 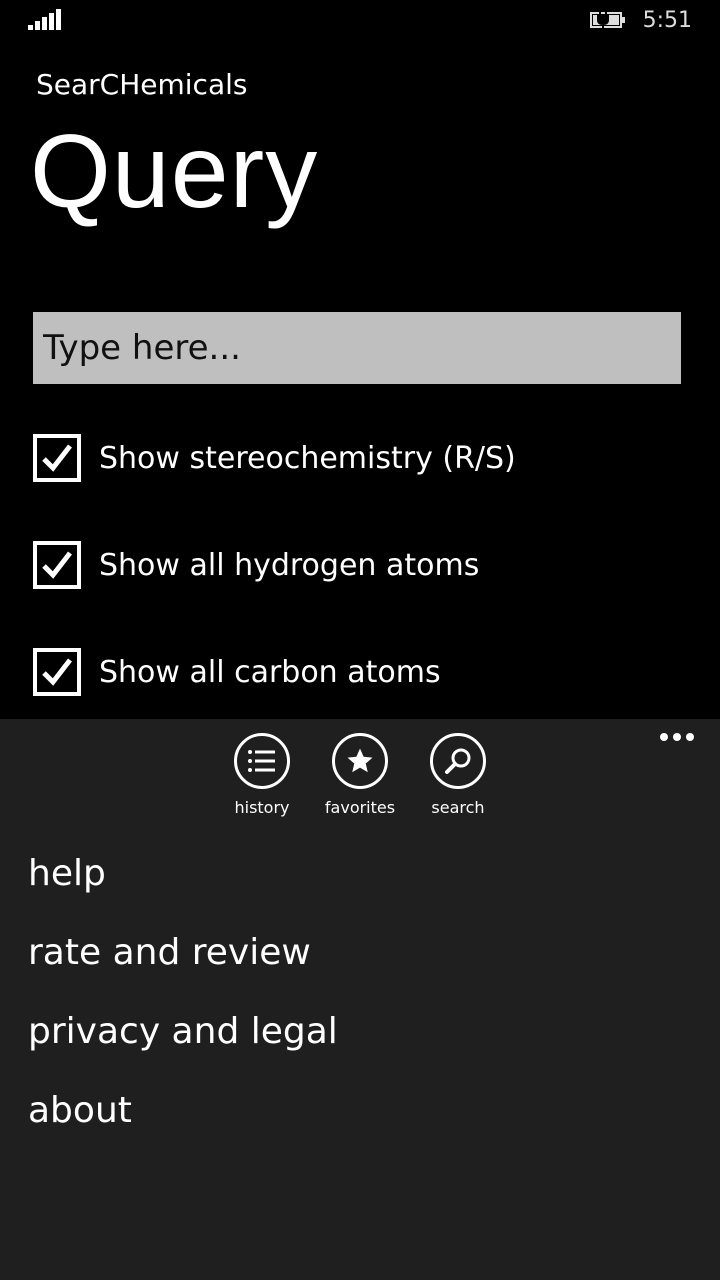 What do you see at coordinates (261, 761) in the screenshot?
I see `history-list-icon` at bounding box center [261, 761].